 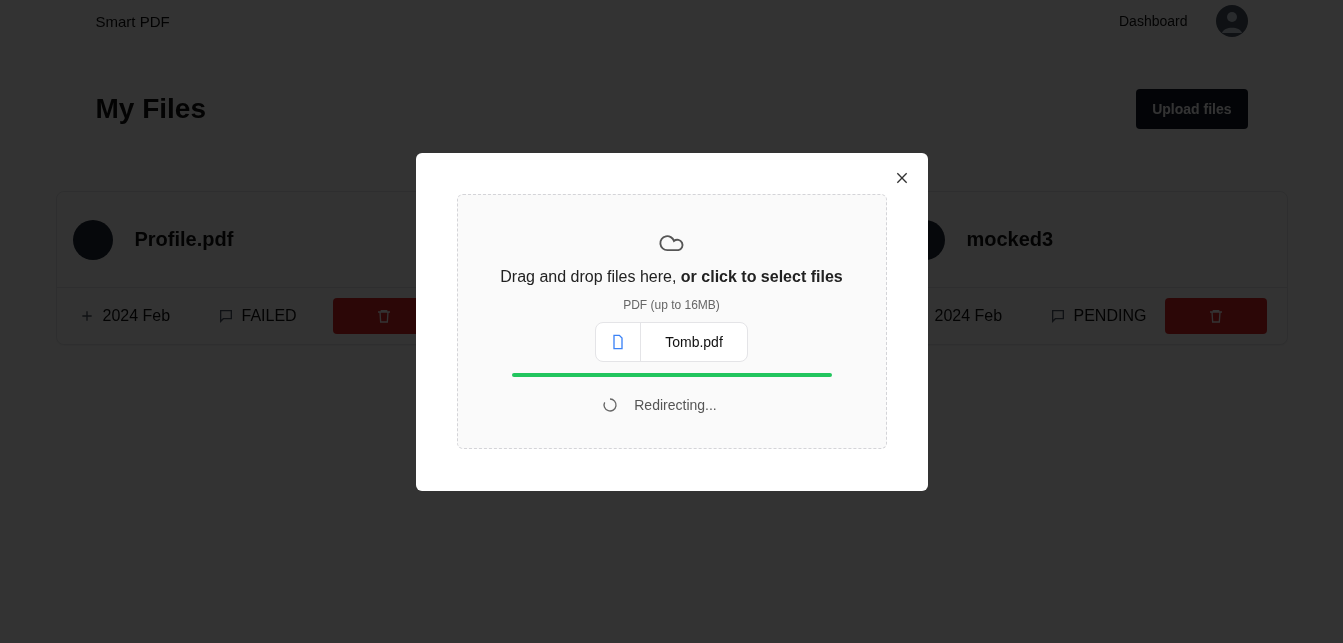 I want to click on file-hint: PDF (up to 16MB), so click(x=671, y=304).